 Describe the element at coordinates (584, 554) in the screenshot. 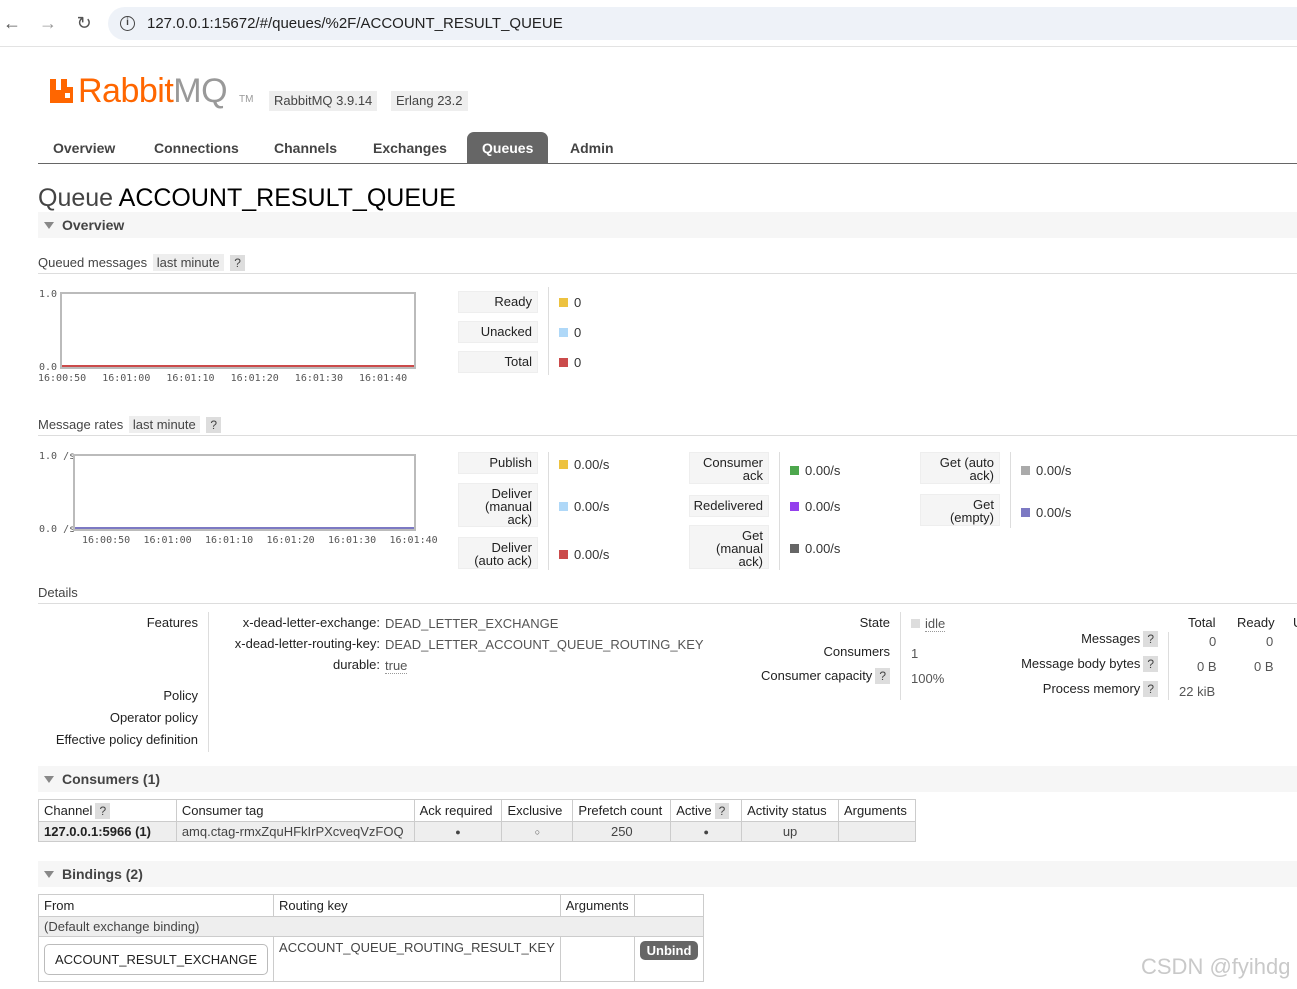

I see `legend-deliver-auto-value: 0.00/s` at that location.